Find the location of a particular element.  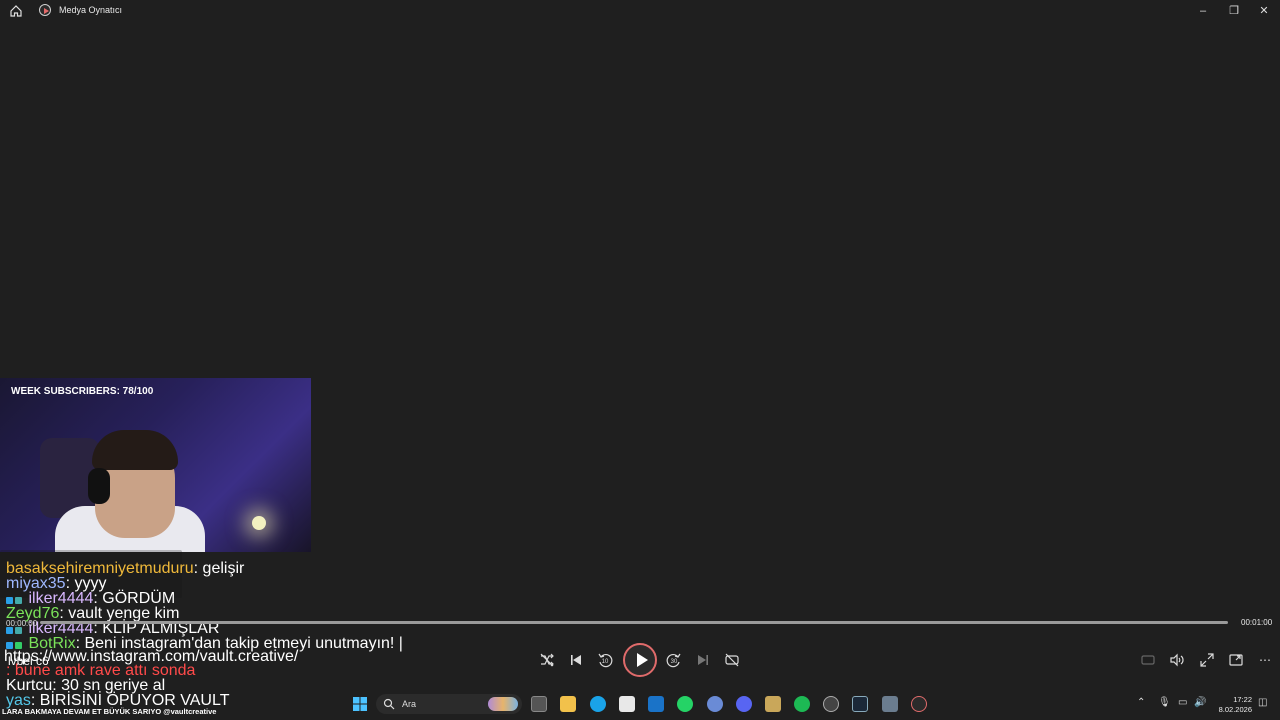

notifications-icon: ◫ is located at coordinates (1262, 702).